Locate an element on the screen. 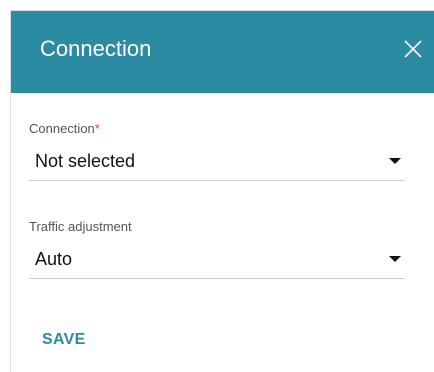 Image resolution: width=434 pixels, height=372 pixels. close-button is located at coordinates (413, 49).